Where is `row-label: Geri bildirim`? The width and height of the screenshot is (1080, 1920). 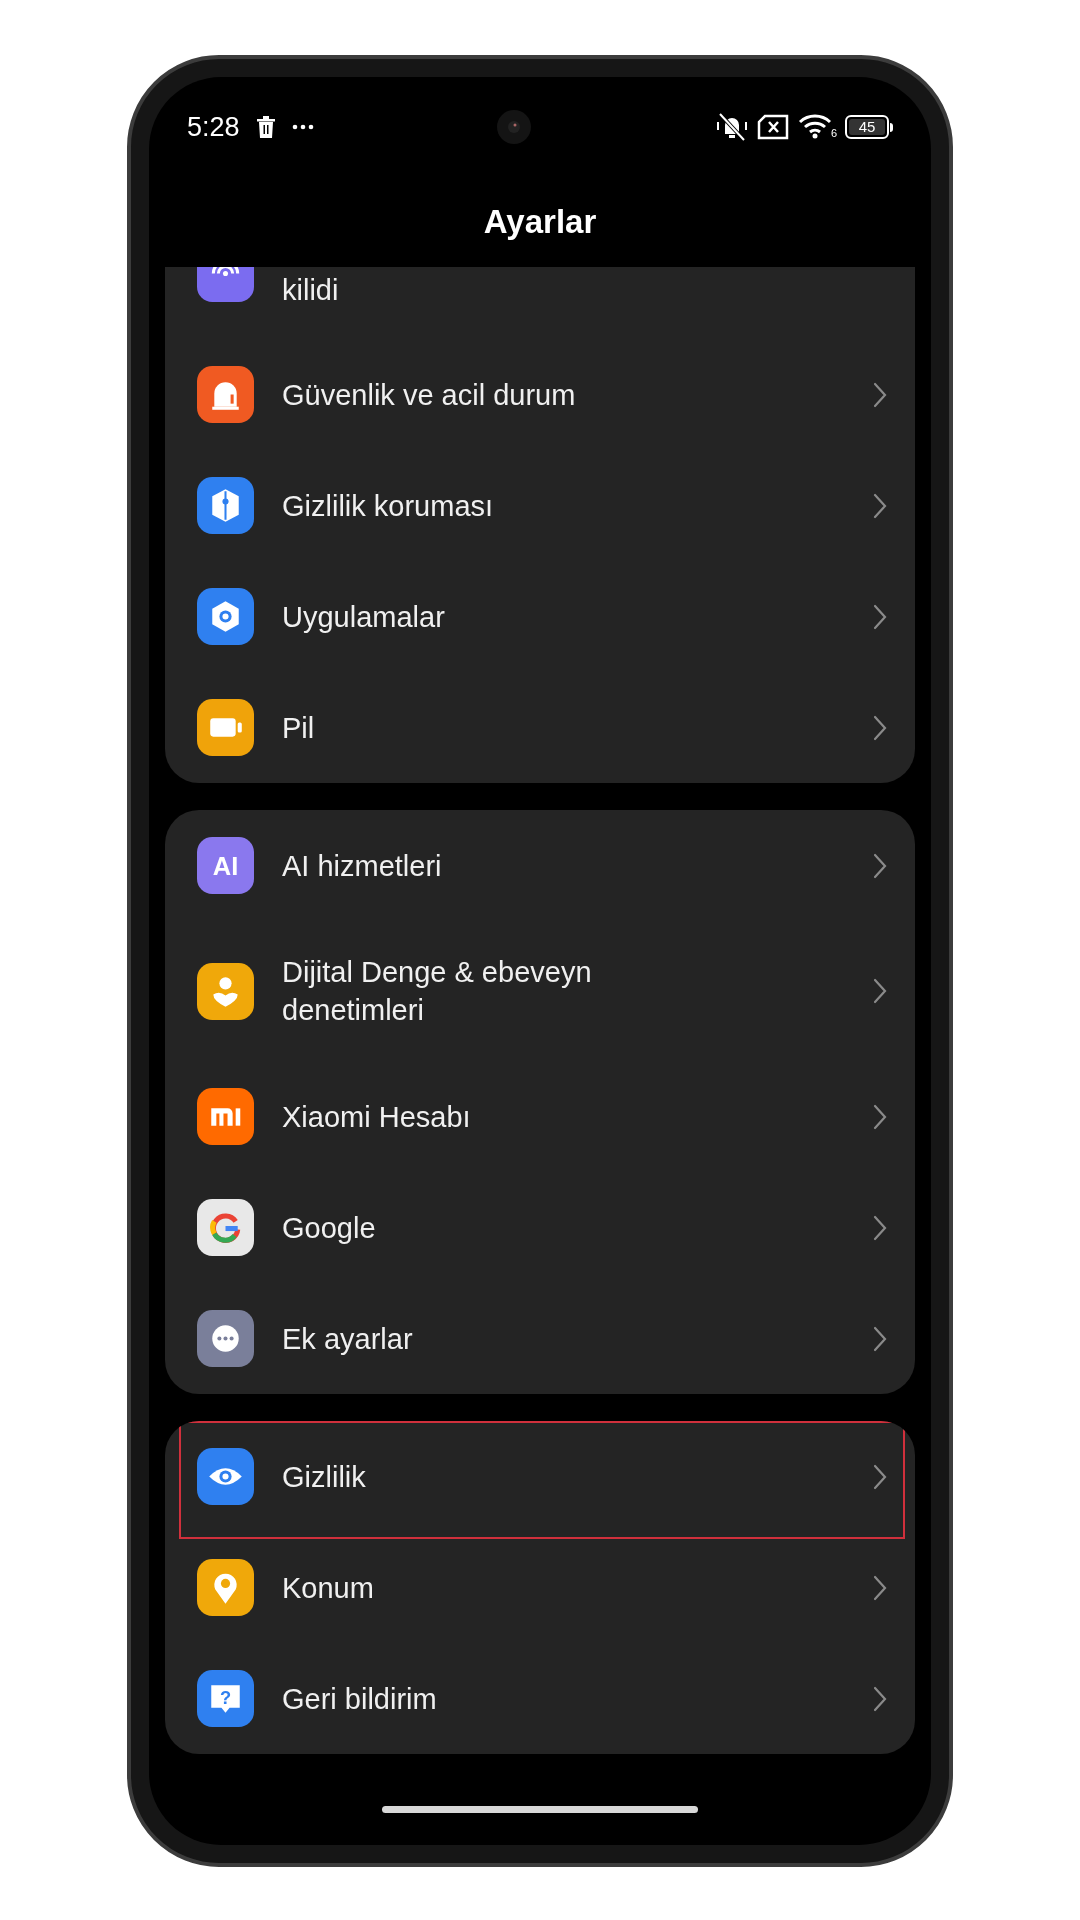
row-label: Geri bildirim is located at coordinates (360, 1699).